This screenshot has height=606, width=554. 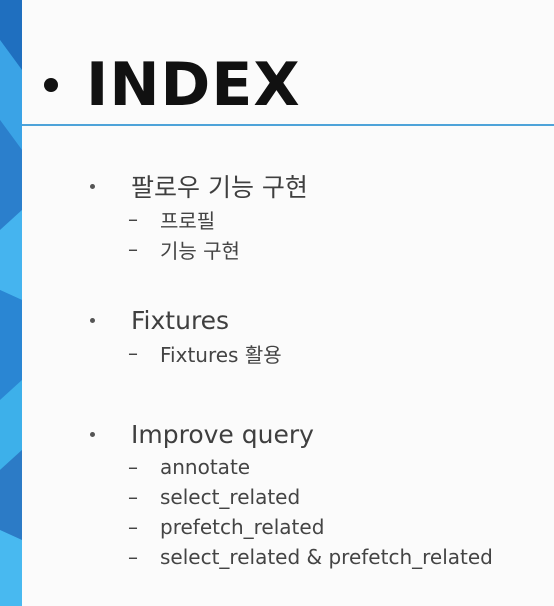 I want to click on list-item-label: prefetch_related, so click(x=242, y=527).